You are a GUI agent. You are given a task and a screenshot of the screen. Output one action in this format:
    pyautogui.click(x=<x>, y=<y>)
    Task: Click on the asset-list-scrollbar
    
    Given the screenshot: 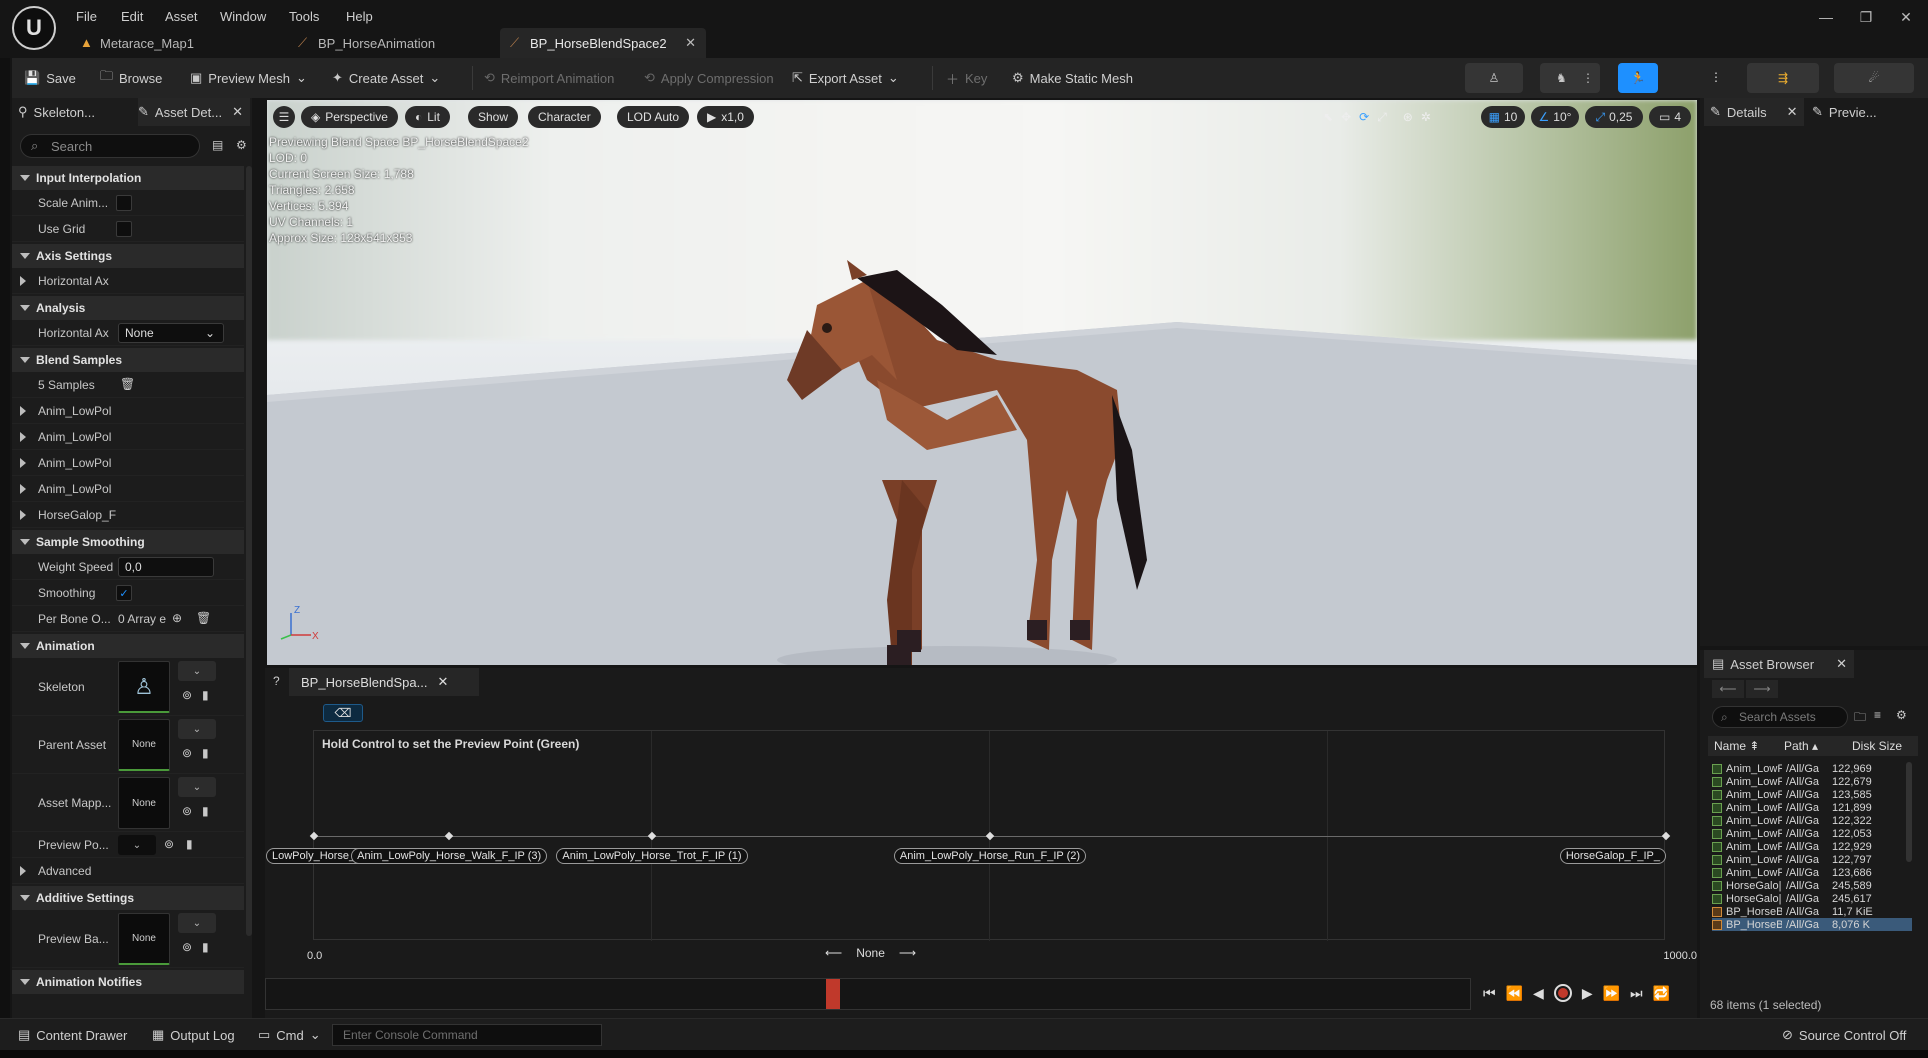 What is the action you would take?
    pyautogui.click(x=1909, y=812)
    